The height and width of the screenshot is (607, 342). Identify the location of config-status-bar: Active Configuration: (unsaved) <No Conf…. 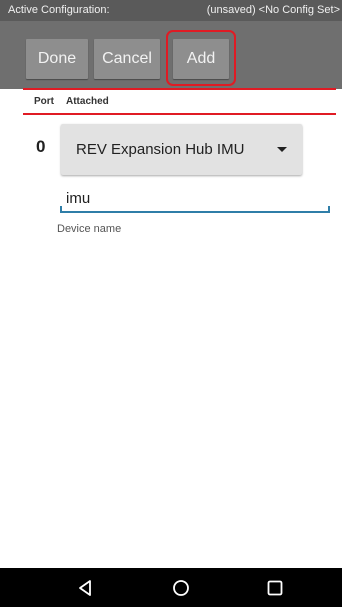
(171, 10).